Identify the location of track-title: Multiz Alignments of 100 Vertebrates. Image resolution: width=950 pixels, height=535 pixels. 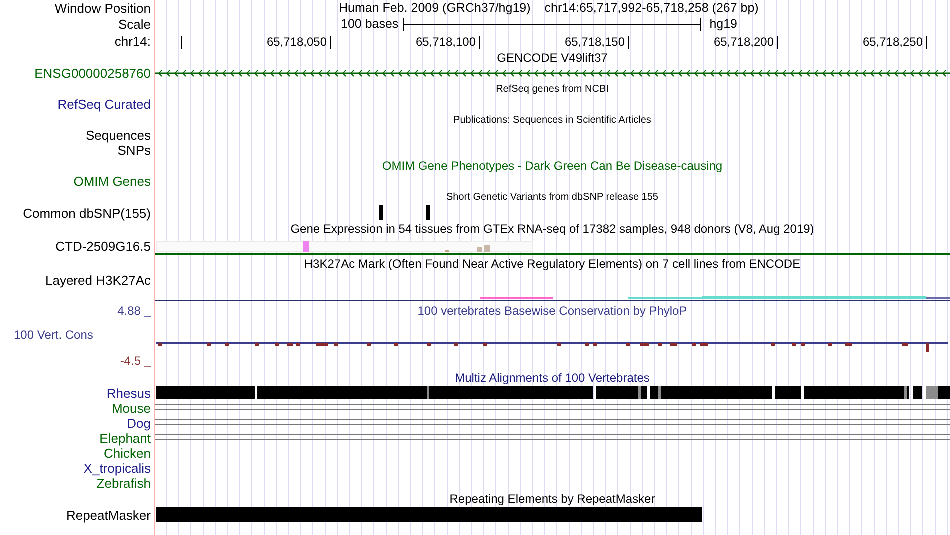
(552, 378).